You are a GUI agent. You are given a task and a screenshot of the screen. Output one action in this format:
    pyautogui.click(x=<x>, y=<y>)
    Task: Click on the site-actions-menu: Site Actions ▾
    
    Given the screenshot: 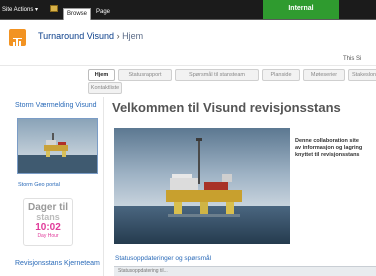 What is the action you would take?
    pyautogui.click(x=20, y=9)
    